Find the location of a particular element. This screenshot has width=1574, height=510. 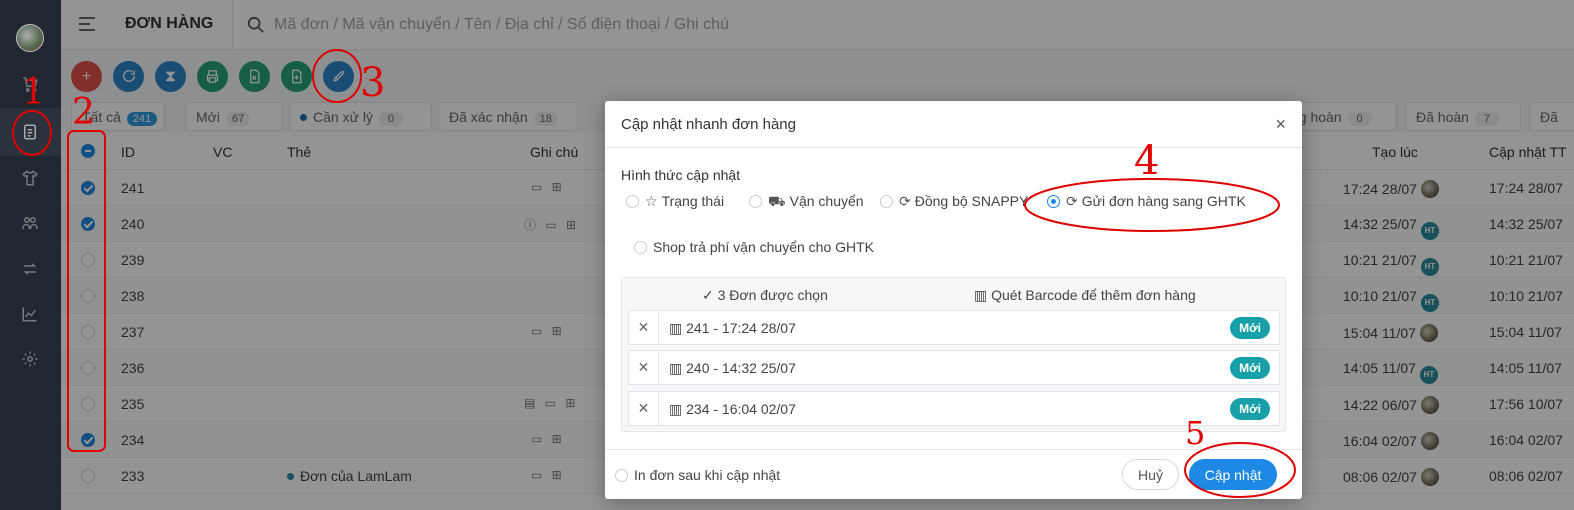

shop-pays-shipping-option: Shop trả phí vận chuyển cho GHTK is located at coordinates (754, 247).